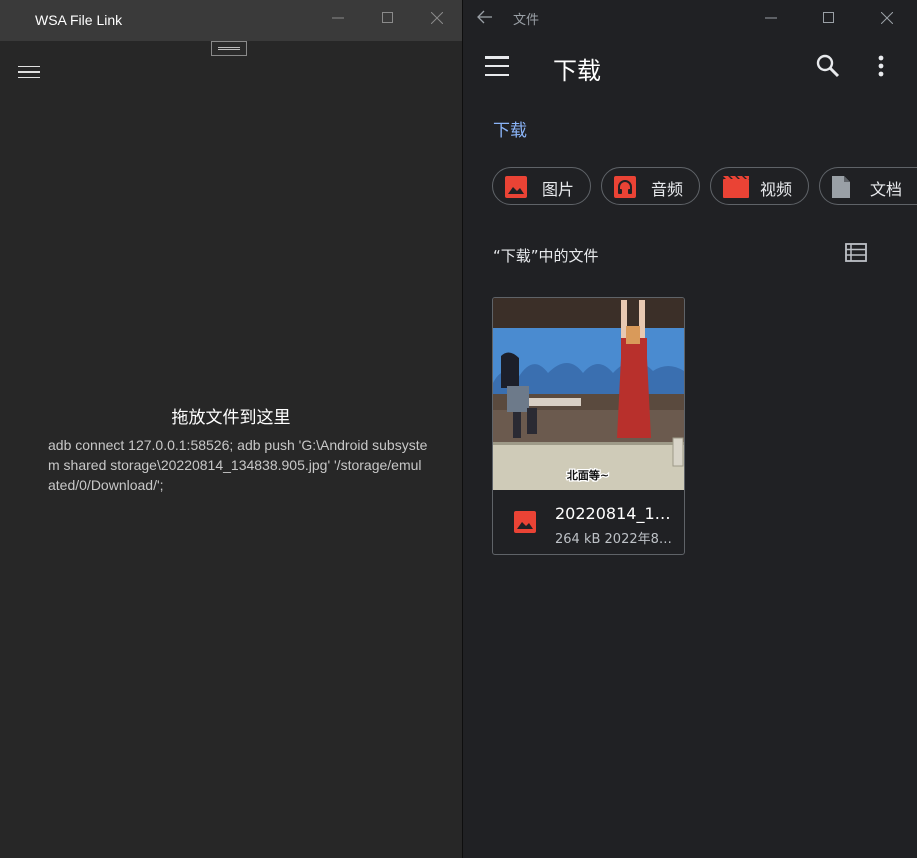  What do you see at coordinates (510, 128) in the screenshot?
I see `breadcrumb: 下载` at bounding box center [510, 128].